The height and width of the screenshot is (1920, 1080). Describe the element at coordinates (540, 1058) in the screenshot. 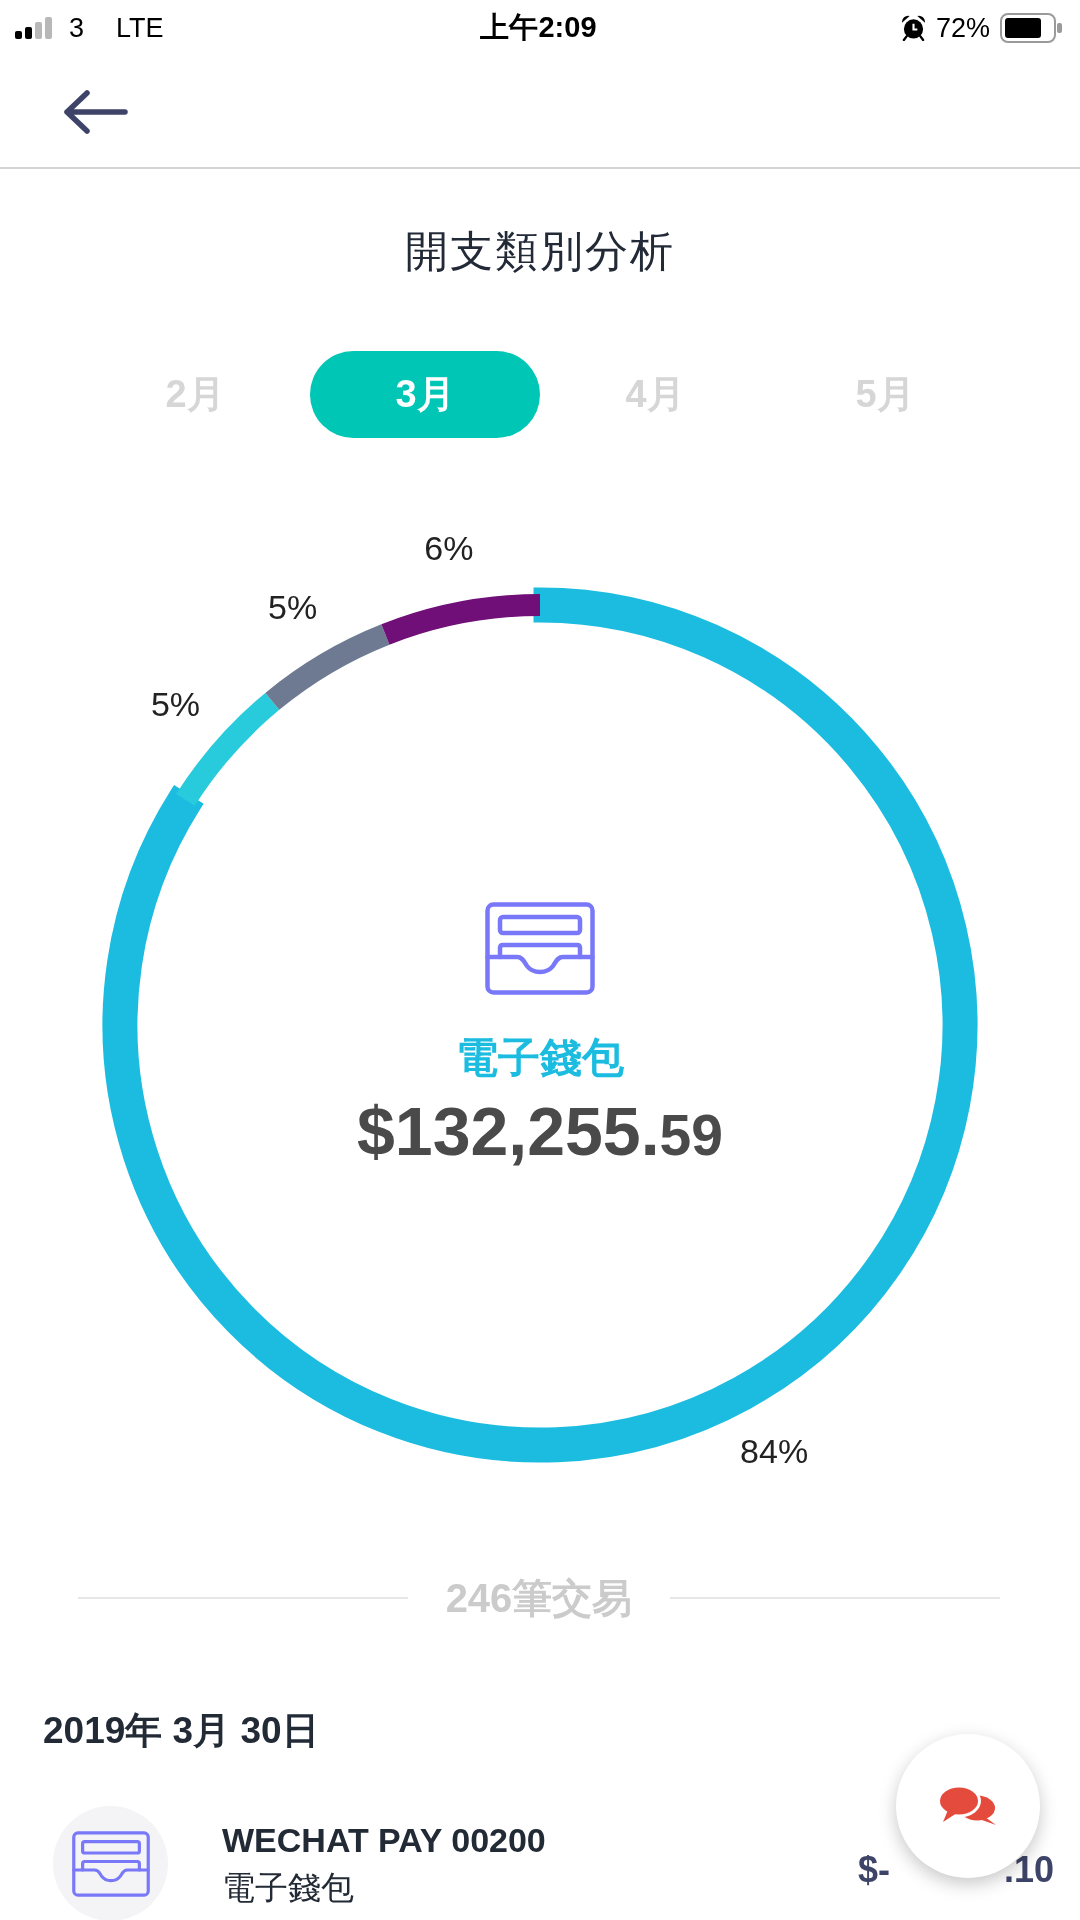

I see `category-name: 電子錢包` at that location.